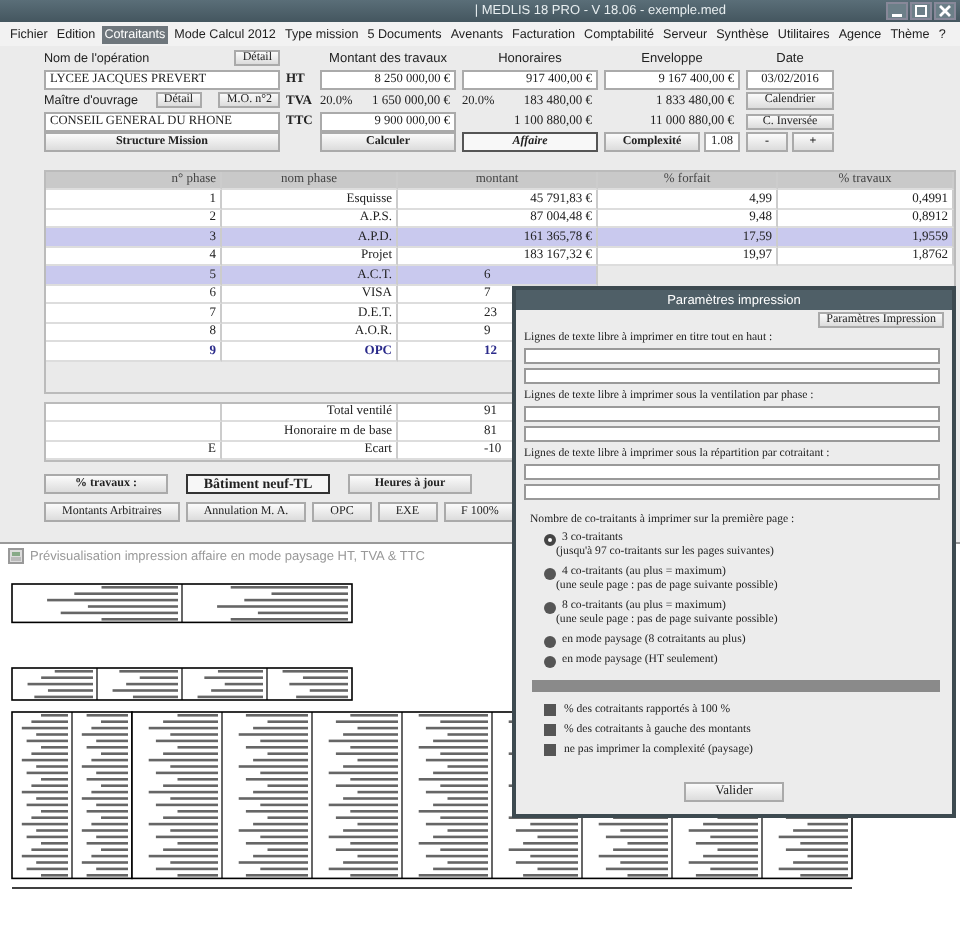  I want to click on close-icon, so click(945, 11).